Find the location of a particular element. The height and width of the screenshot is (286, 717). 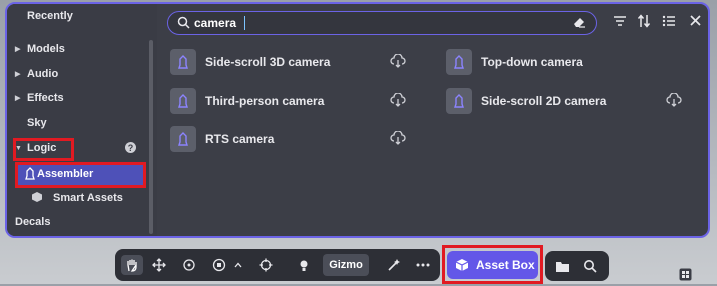

move-tool-button is located at coordinates (159, 265).